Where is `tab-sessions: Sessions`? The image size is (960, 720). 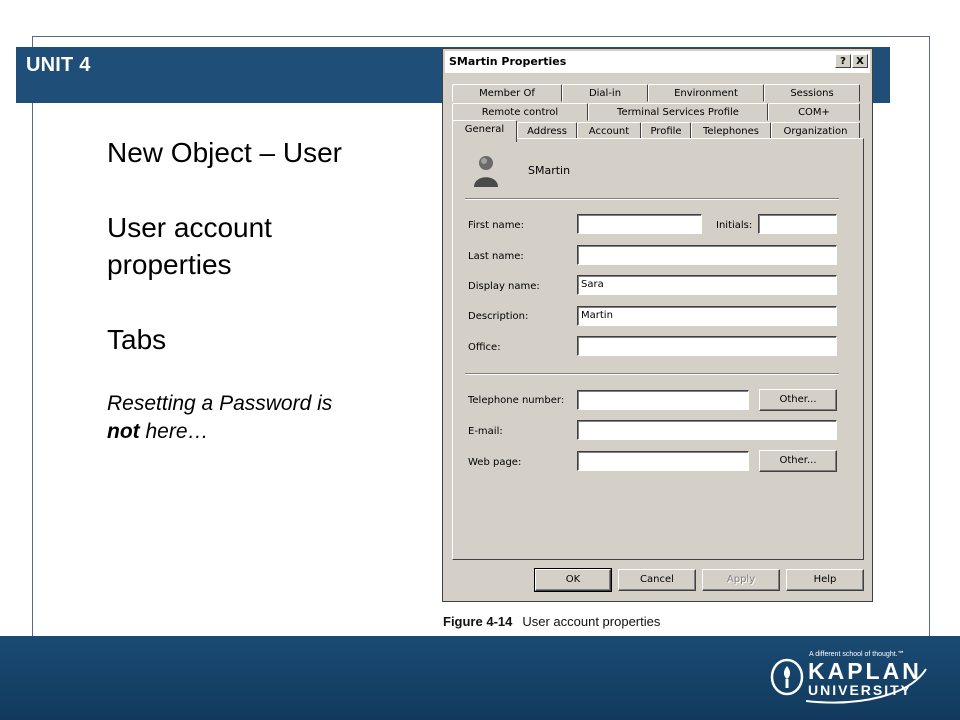 tab-sessions: Sessions is located at coordinates (812, 93).